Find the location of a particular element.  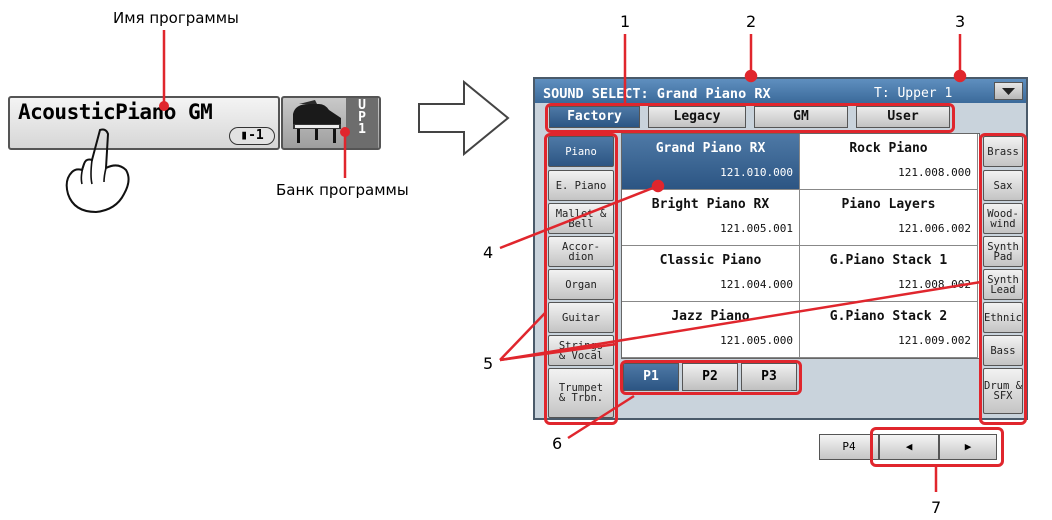

callout-number: 4 is located at coordinates (488, 252).